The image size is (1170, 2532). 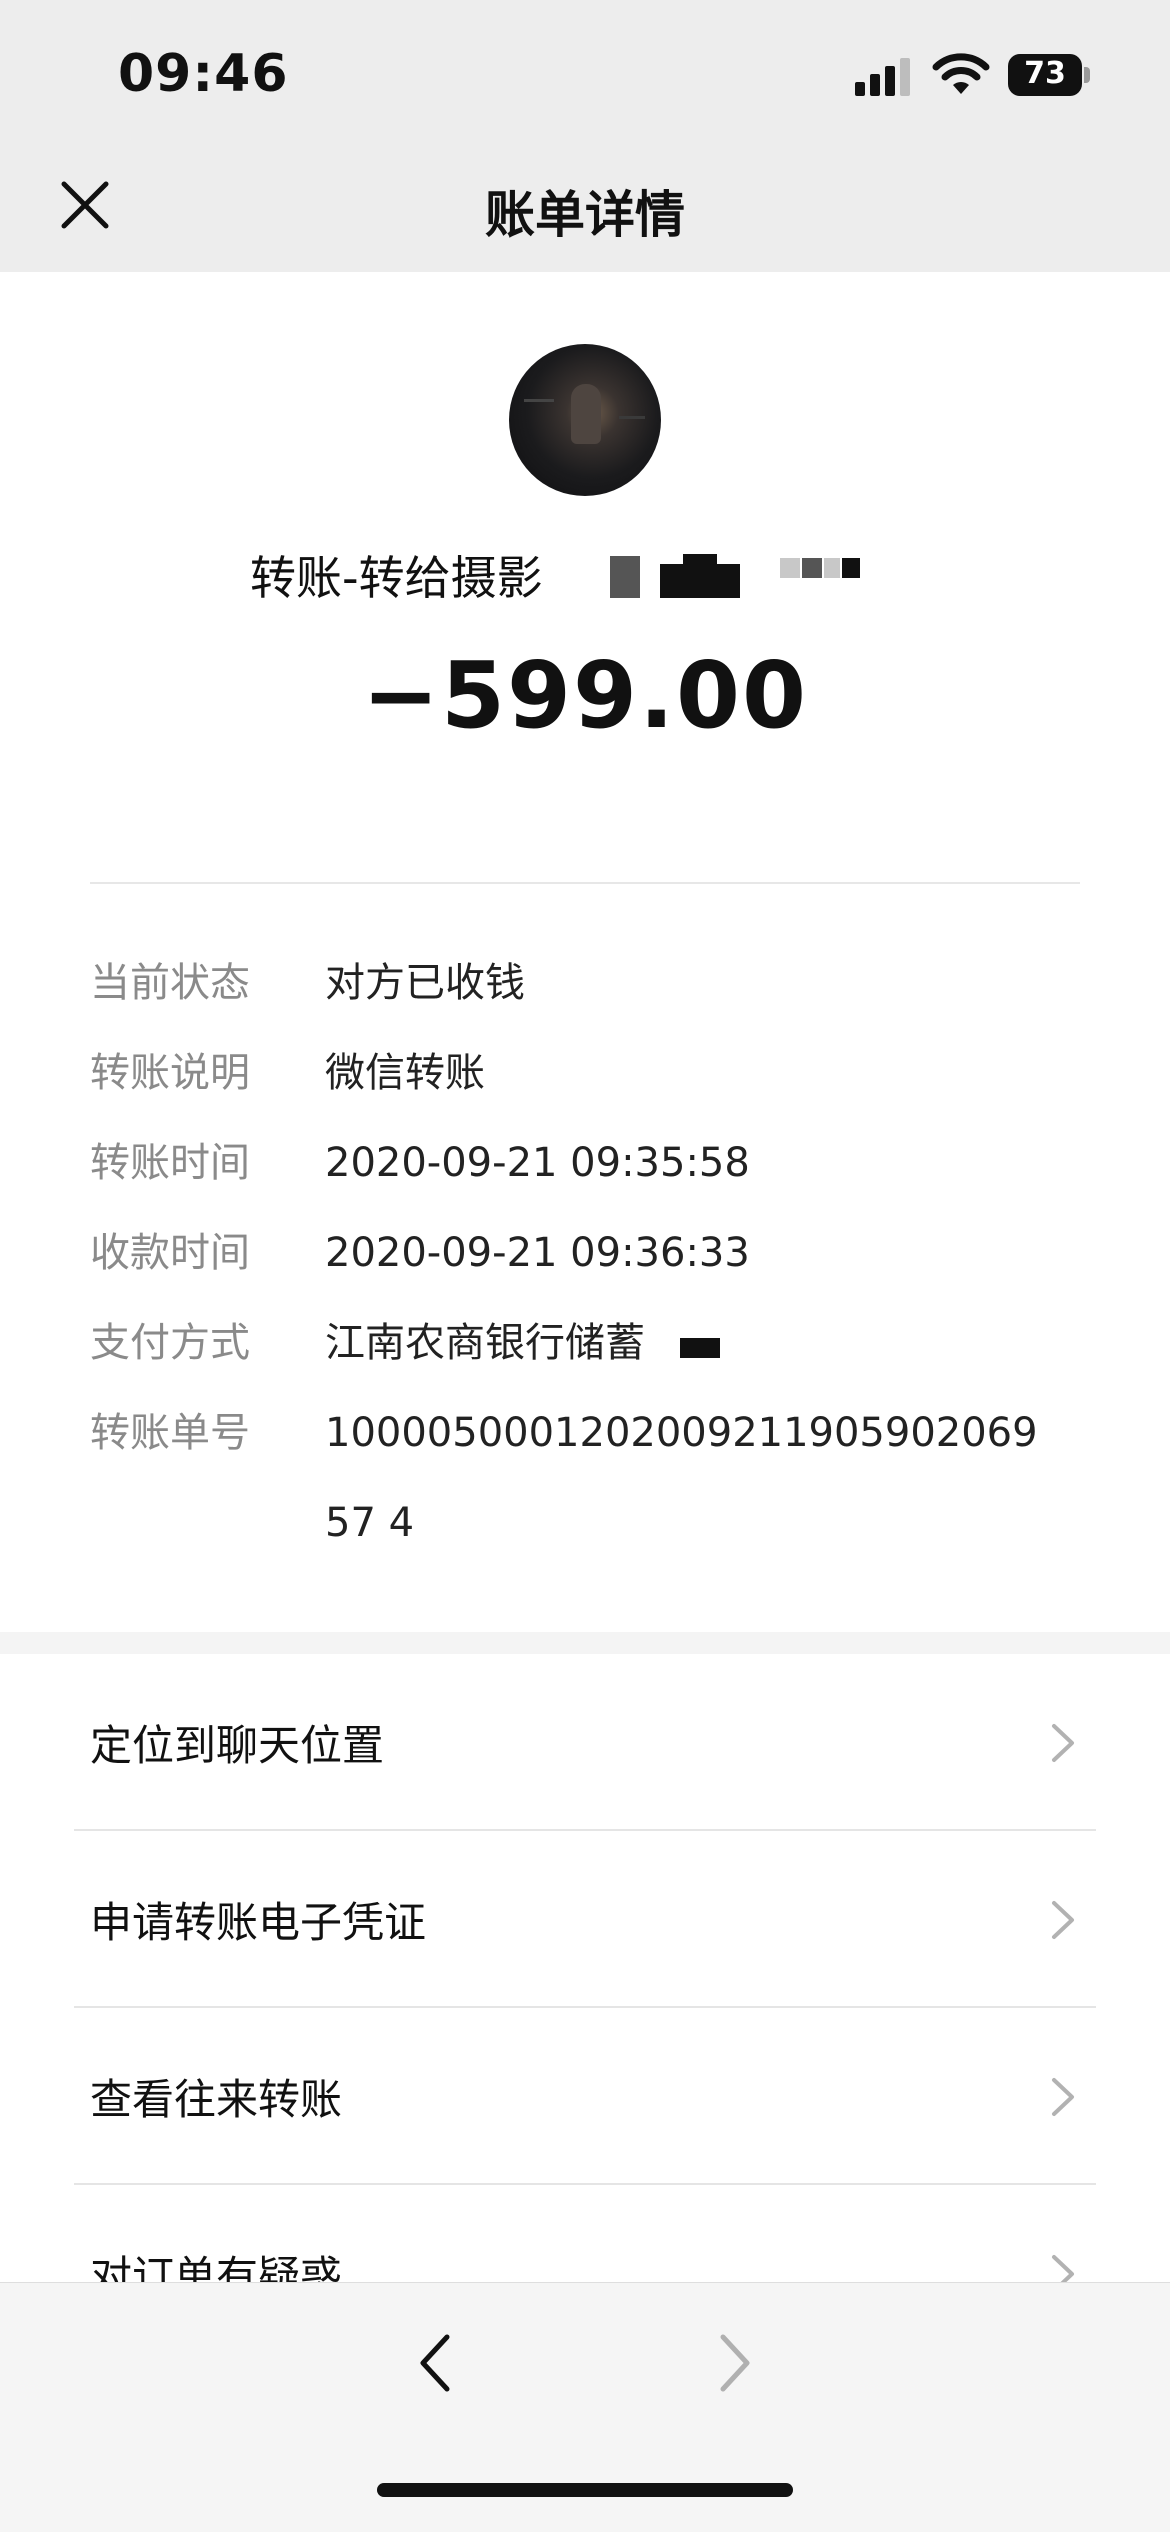 I want to click on status-time: 09:46, so click(x=203, y=74).